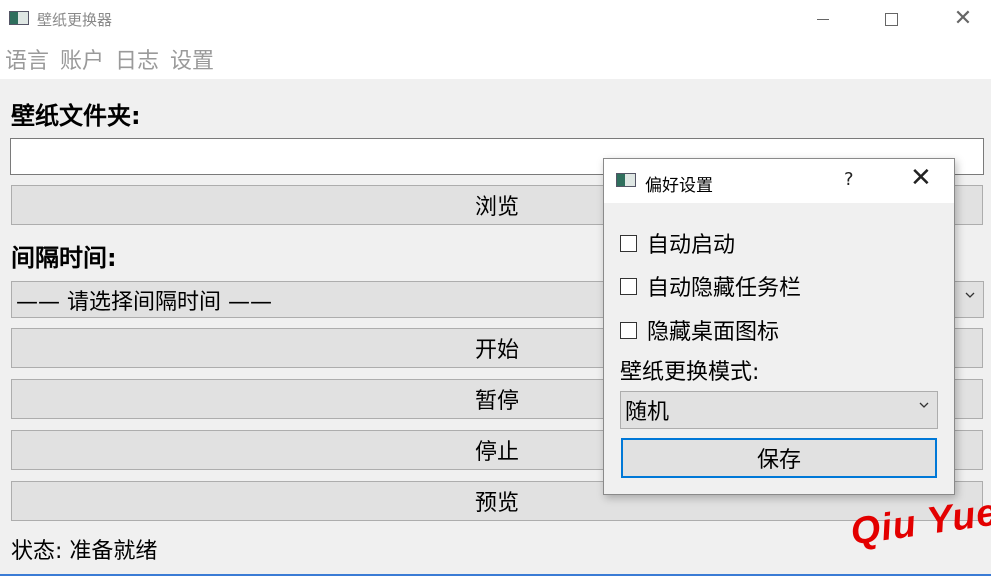 This screenshot has height=576, width=991. I want to click on menu-settings: 设置, so click(192, 59).